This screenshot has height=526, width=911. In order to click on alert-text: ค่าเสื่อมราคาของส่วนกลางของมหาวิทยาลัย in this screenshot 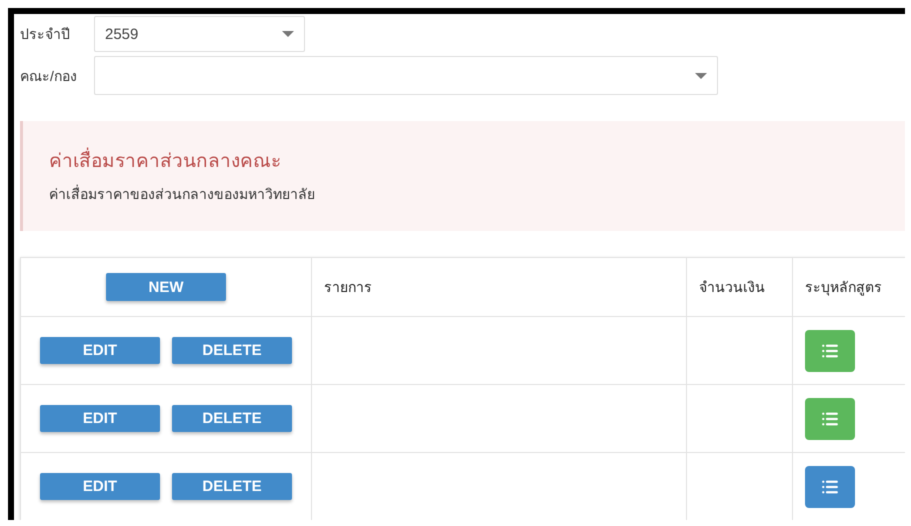, I will do `click(182, 194)`.